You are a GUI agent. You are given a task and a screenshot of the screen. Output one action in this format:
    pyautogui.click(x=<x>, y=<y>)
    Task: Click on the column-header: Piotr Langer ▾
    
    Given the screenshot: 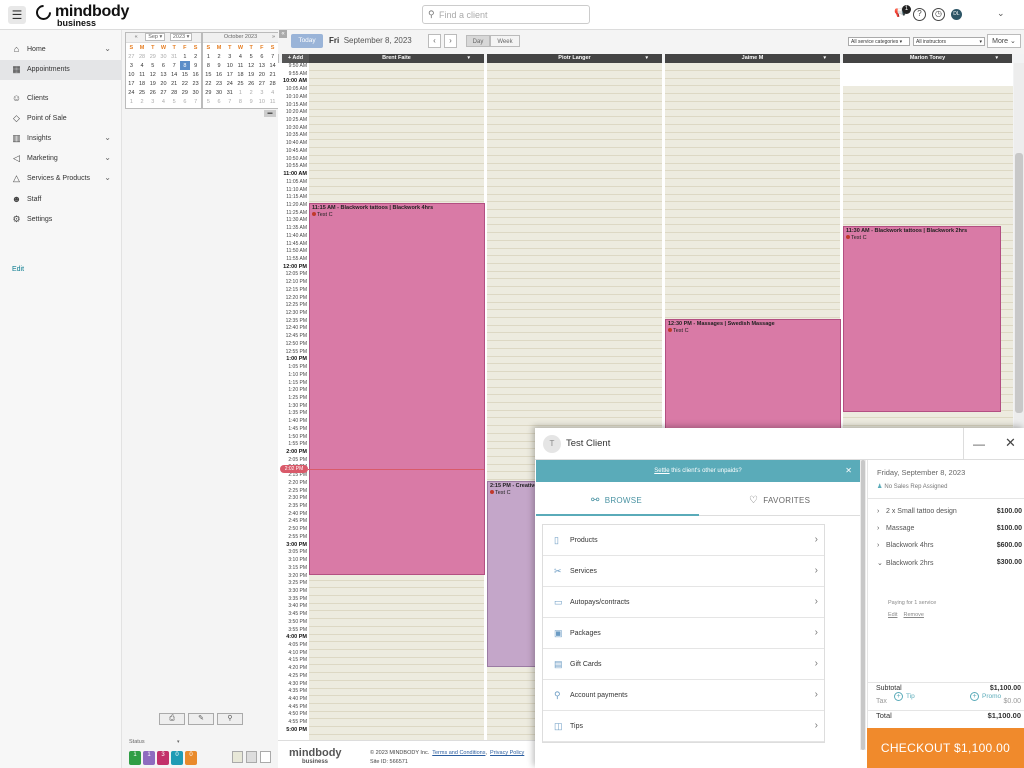 What is the action you would take?
    pyautogui.click(x=574, y=58)
    